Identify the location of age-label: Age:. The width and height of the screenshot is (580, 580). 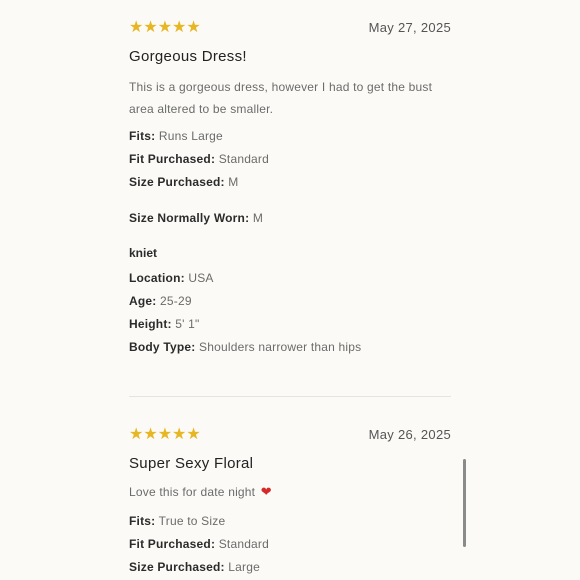
(143, 301).